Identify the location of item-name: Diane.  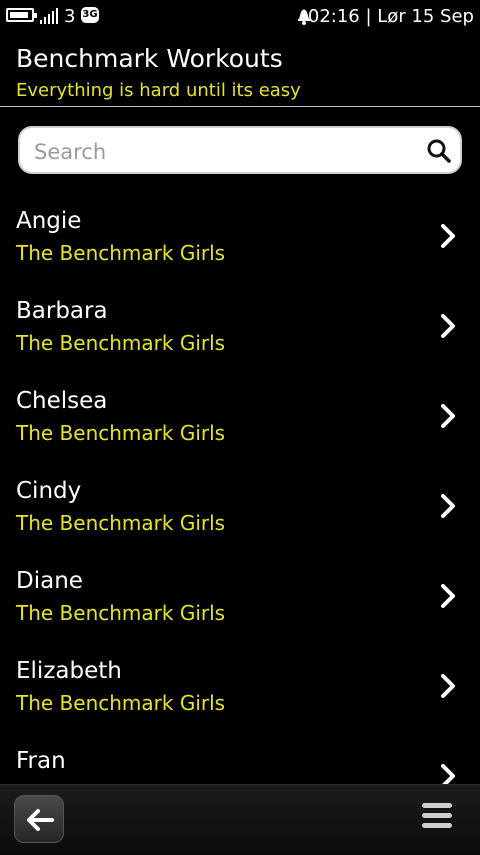
(49, 581).